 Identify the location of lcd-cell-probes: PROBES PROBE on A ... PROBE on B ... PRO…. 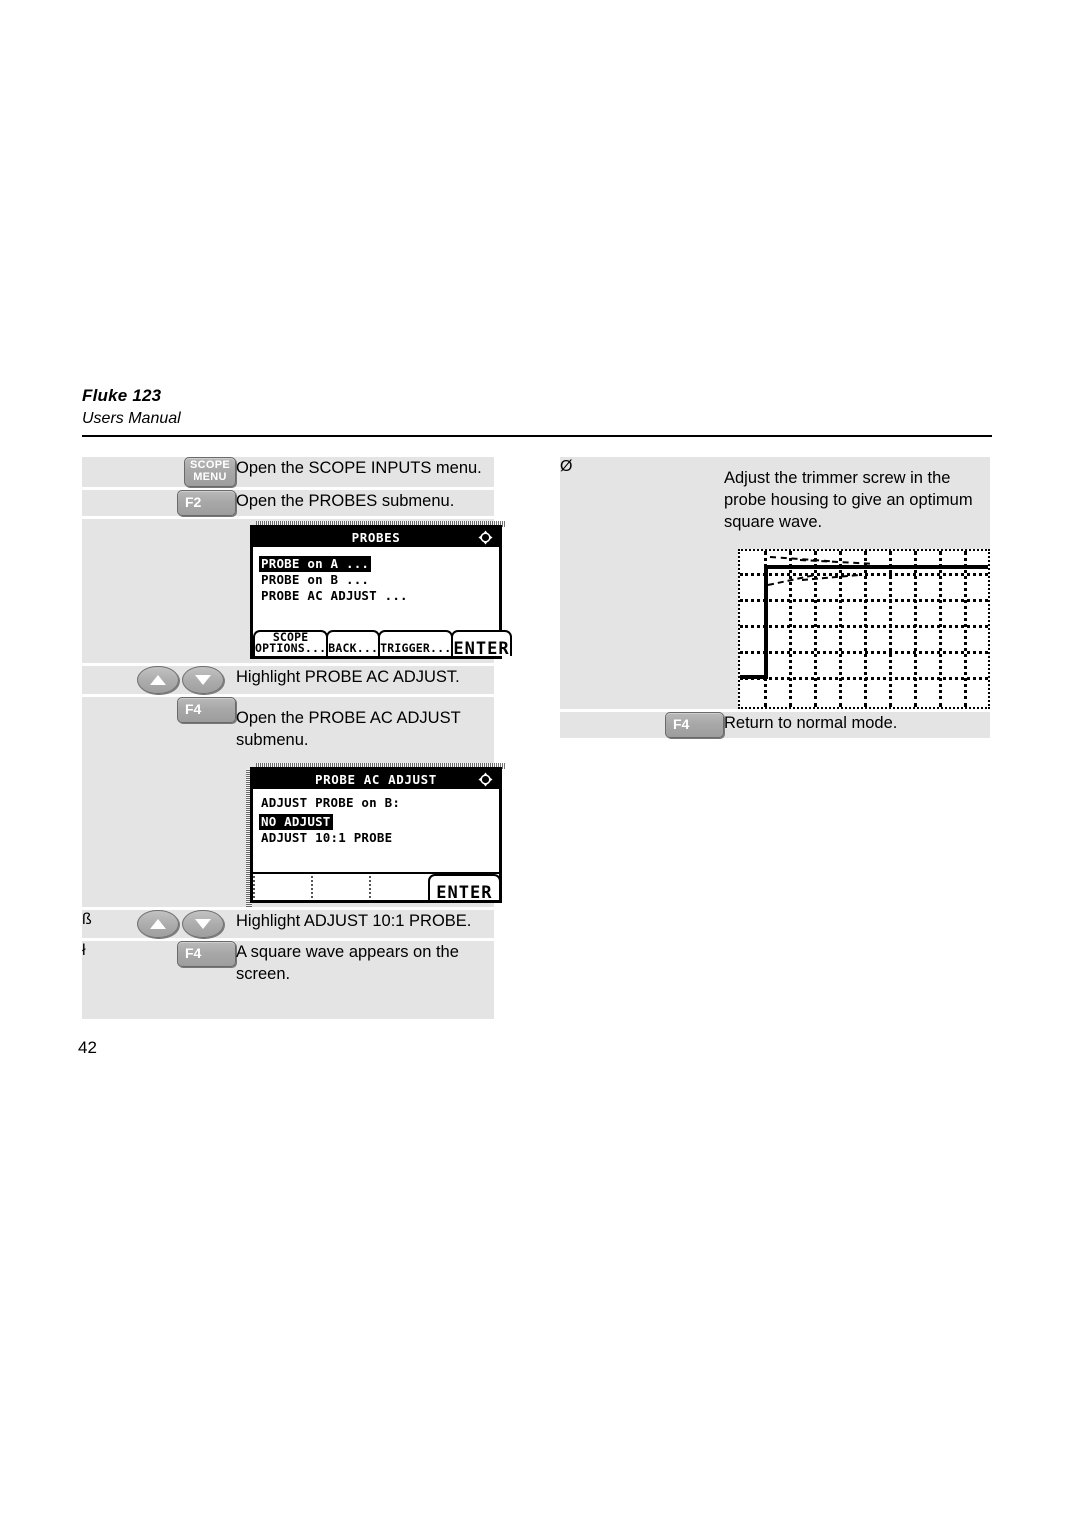
(374, 591).